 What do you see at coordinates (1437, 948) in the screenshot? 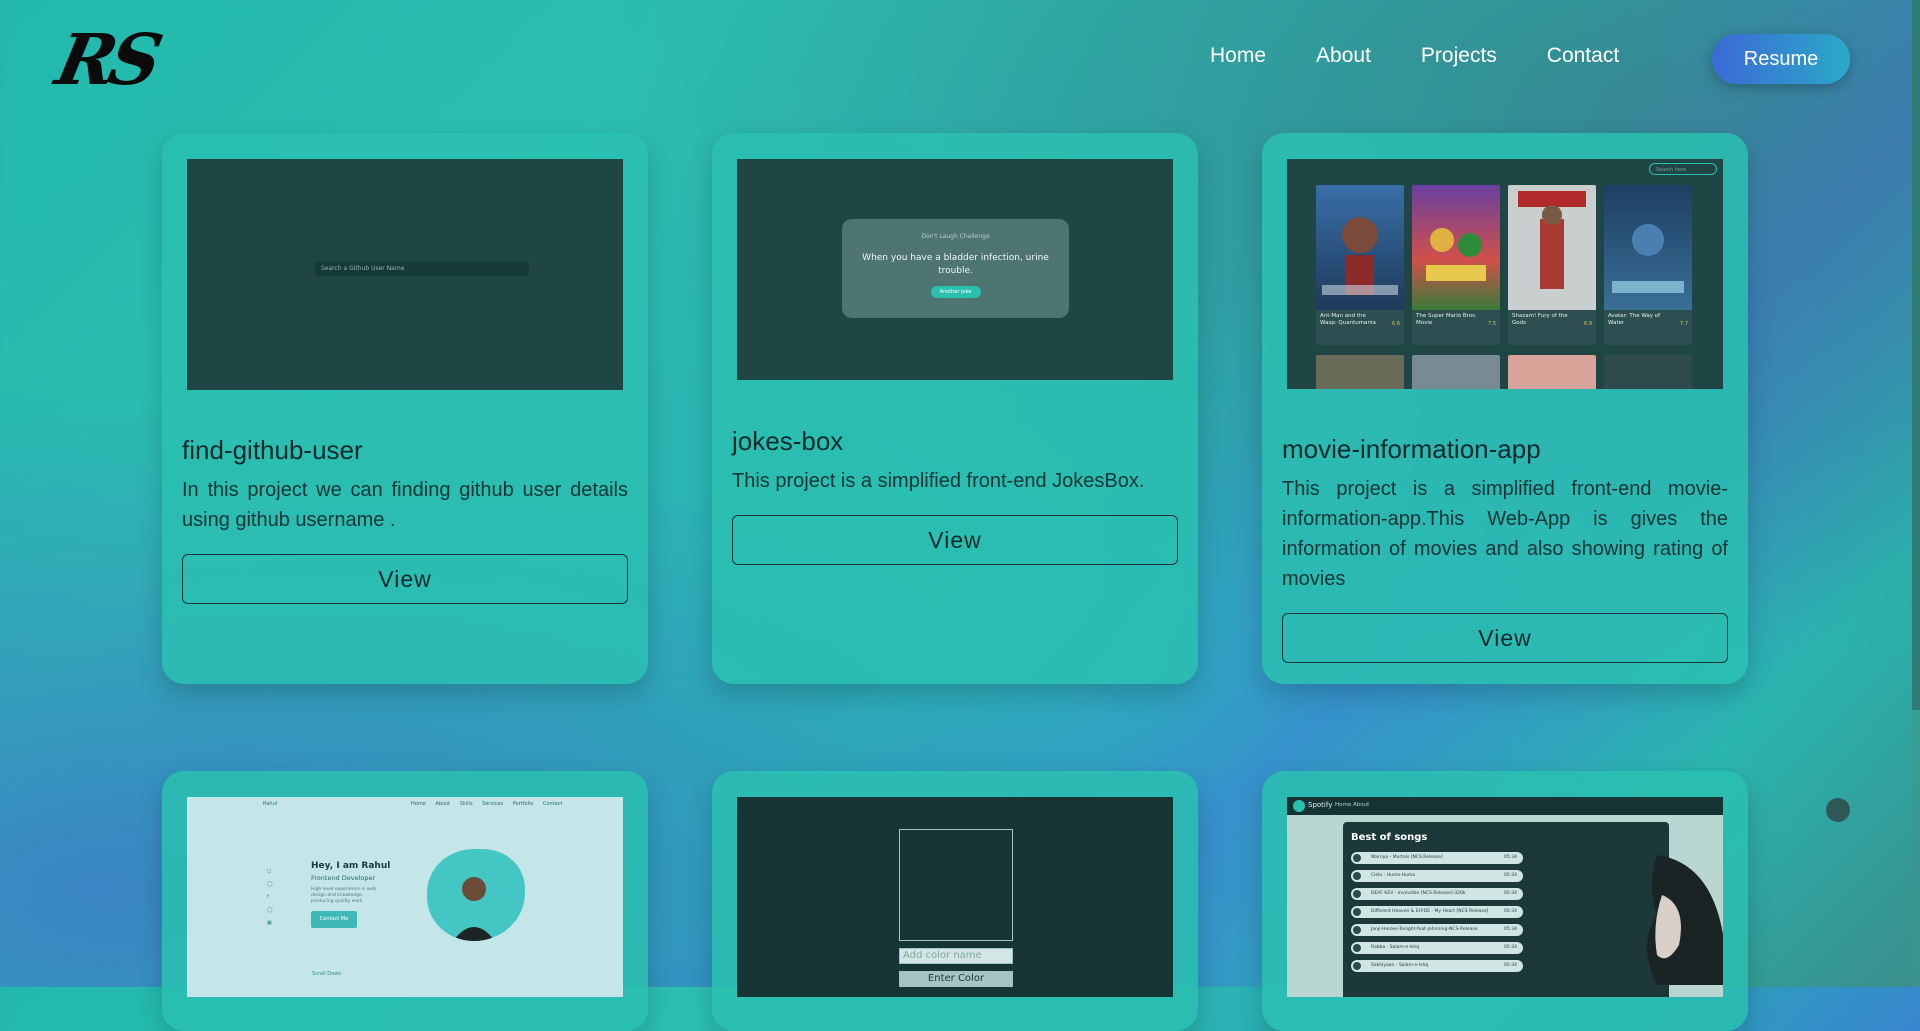
I see `preview-song-row: Rabba - Salam-e-Ishq 05:34` at bounding box center [1437, 948].